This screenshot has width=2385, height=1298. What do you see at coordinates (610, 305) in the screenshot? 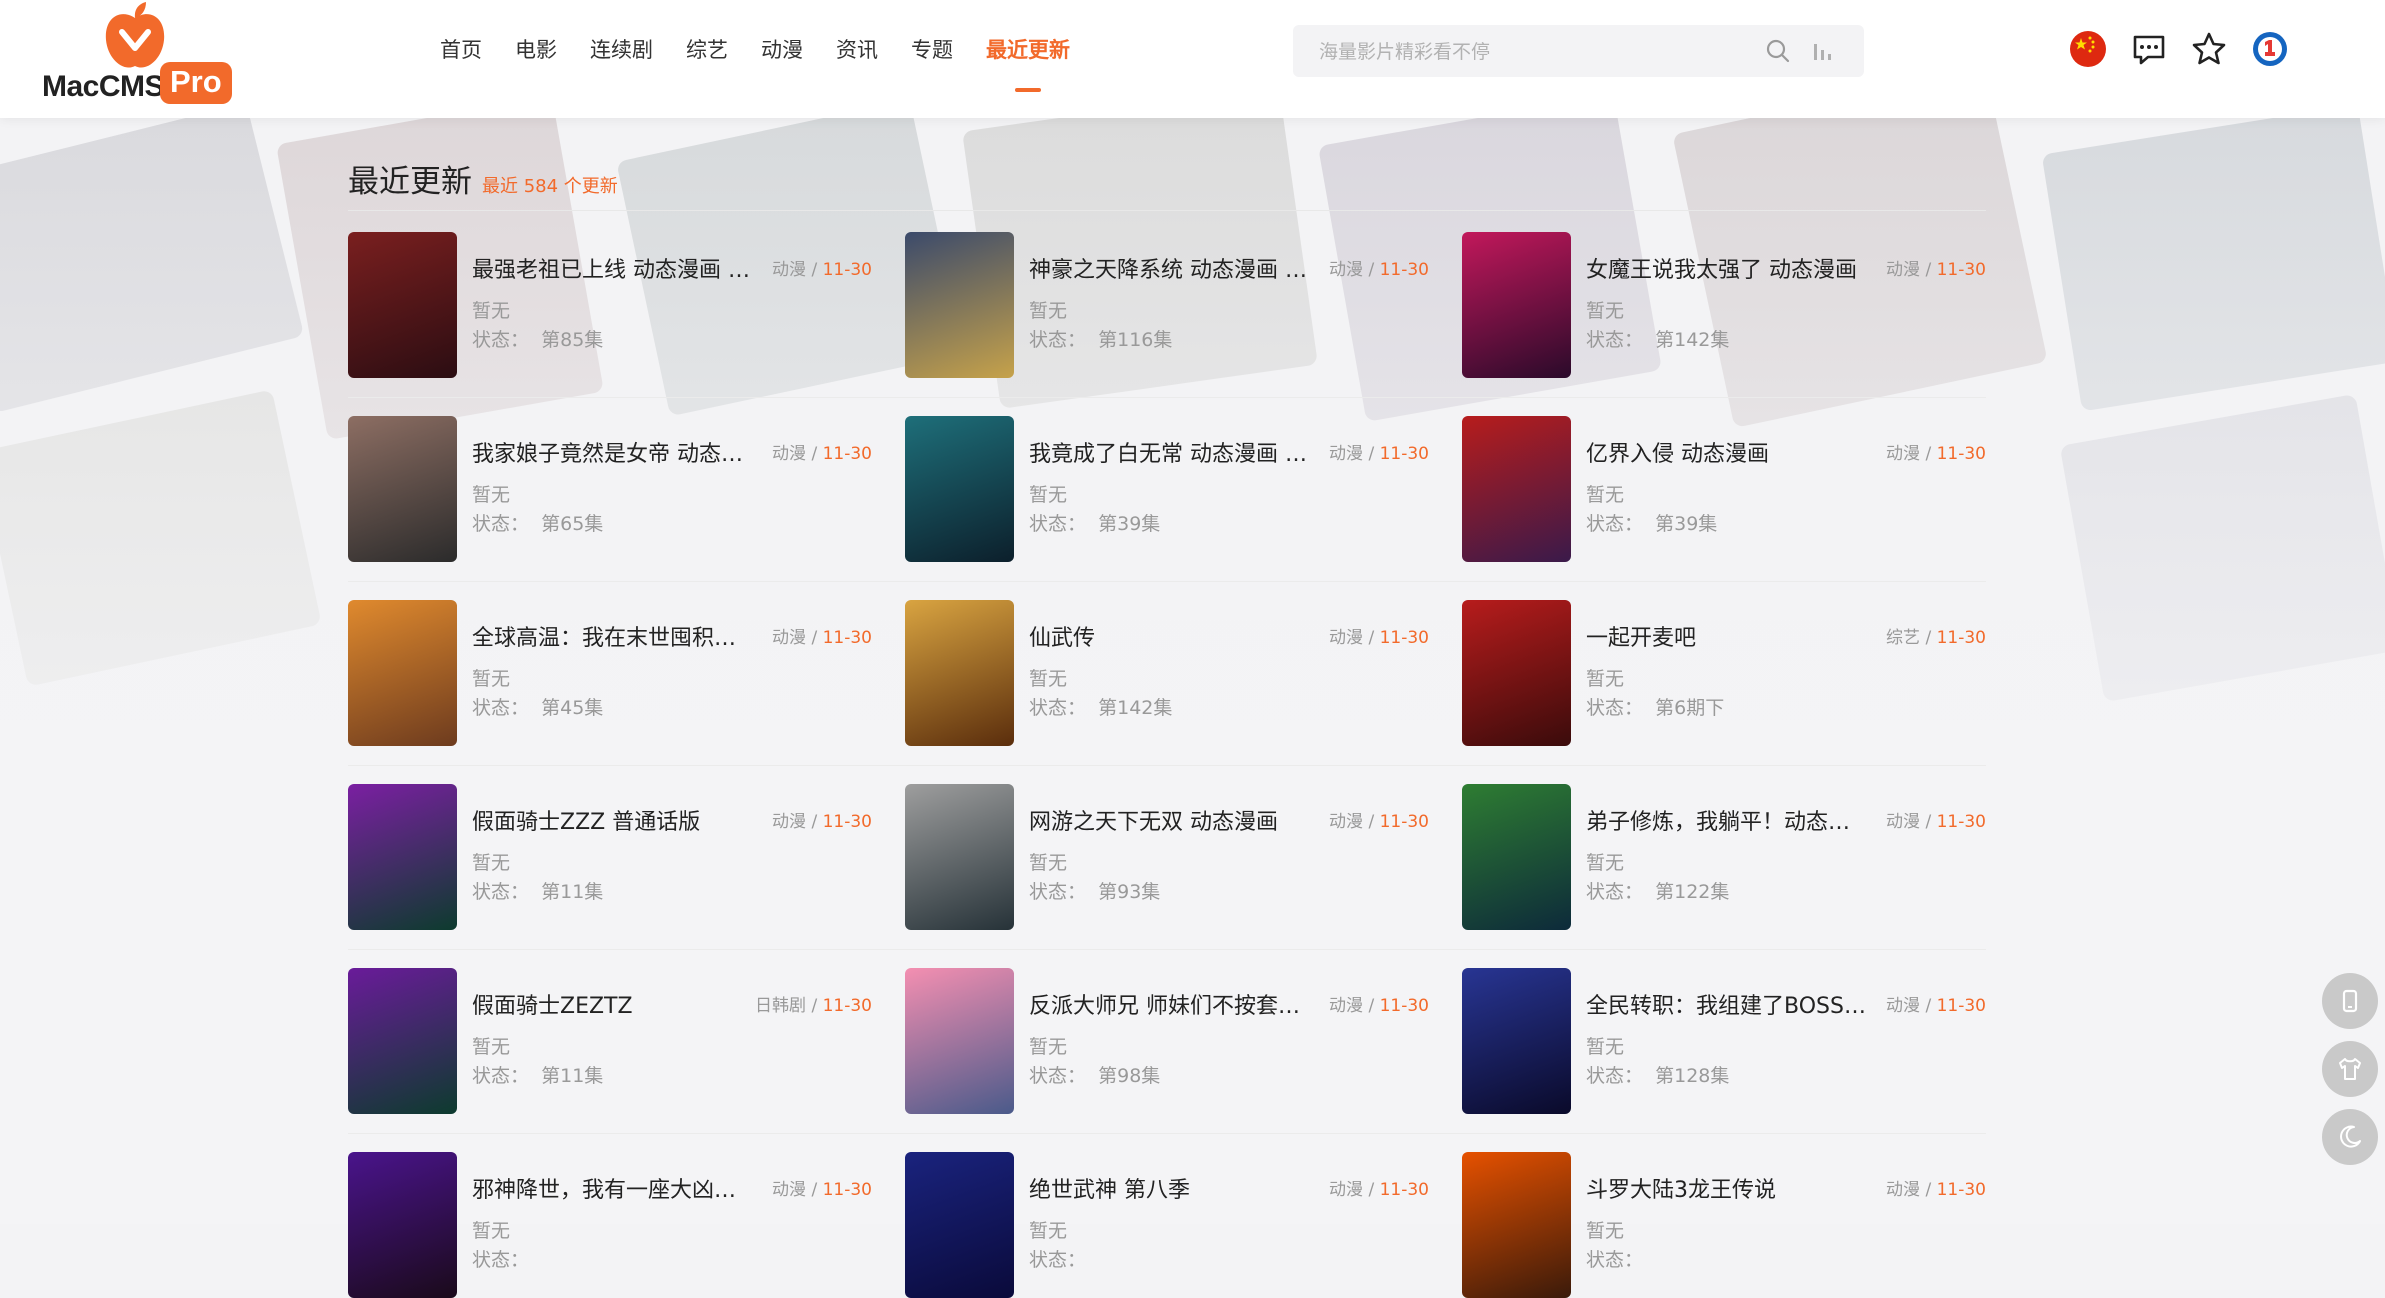
I see `video-card: 最强老祖已上线 动态漫画 第二季动漫 / 11-30 暂无状态： 第85集` at bounding box center [610, 305].